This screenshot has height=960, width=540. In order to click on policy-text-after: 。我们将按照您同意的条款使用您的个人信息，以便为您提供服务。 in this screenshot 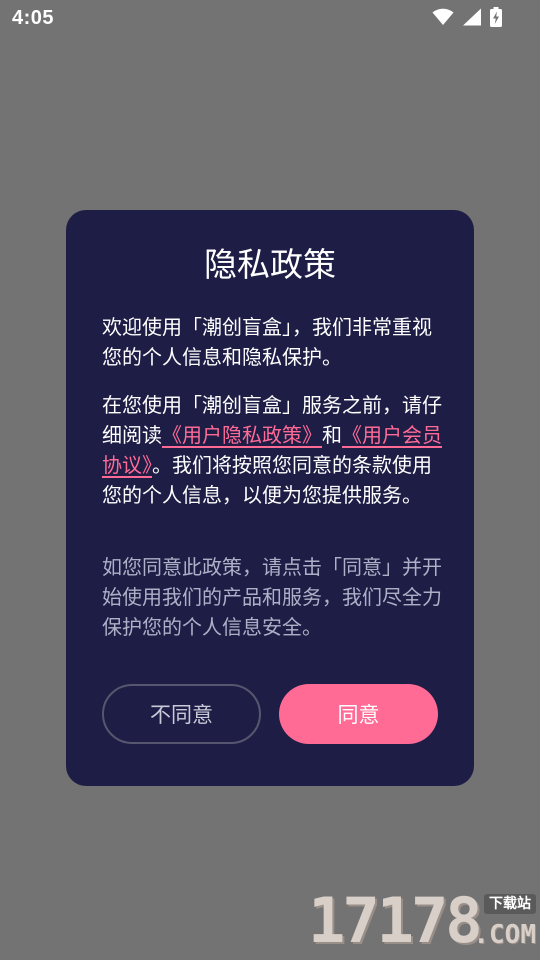, I will do `click(267, 480)`.